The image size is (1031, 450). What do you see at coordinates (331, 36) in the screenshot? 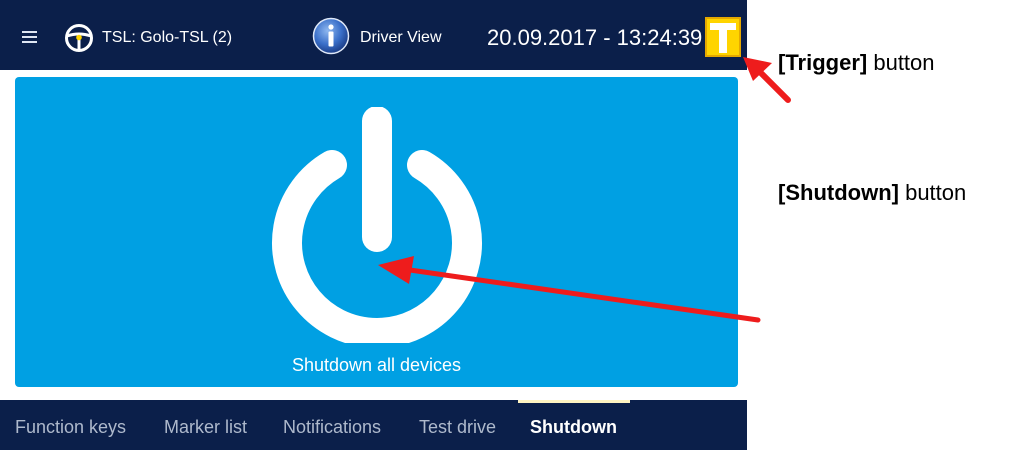
I see `info-icon` at bounding box center [331, 36].